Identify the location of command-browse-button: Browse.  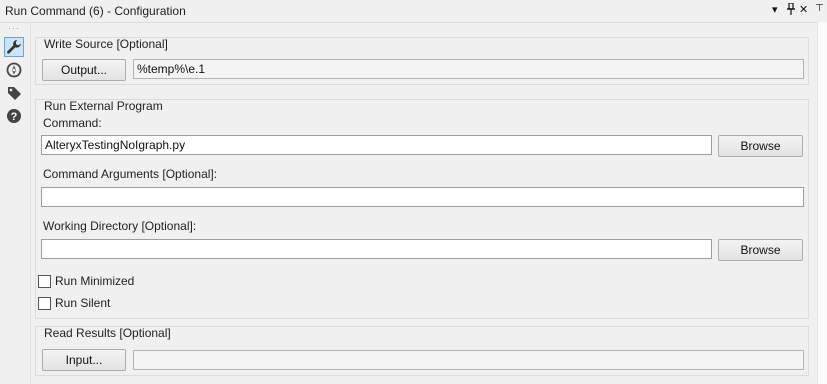
(760, 146).